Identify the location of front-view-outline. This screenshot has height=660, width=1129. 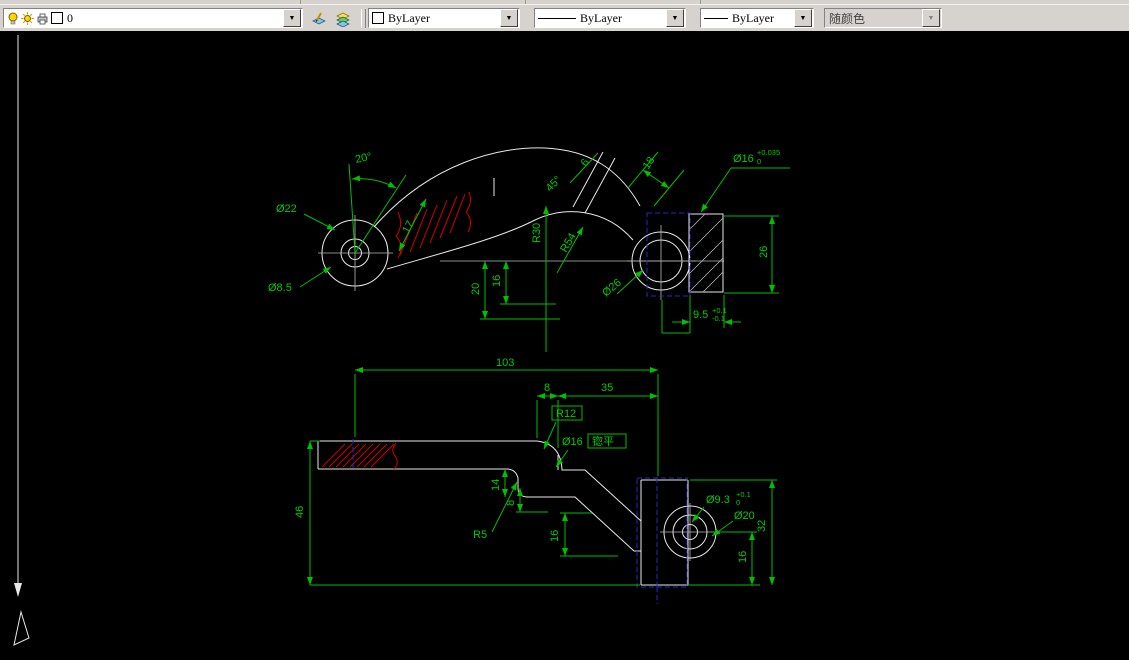
(519, 513).